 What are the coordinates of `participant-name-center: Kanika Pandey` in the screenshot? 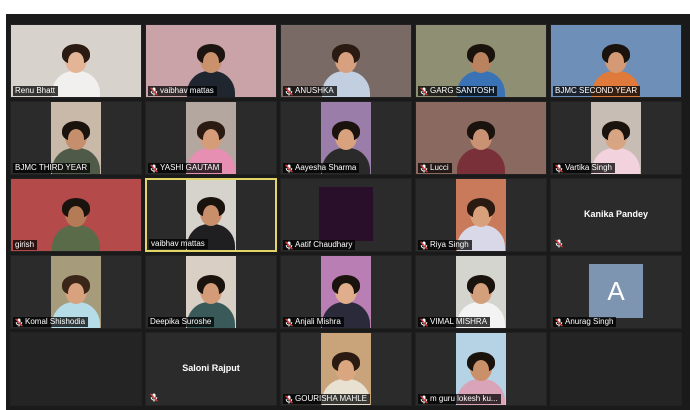 It's located at (616, 214).